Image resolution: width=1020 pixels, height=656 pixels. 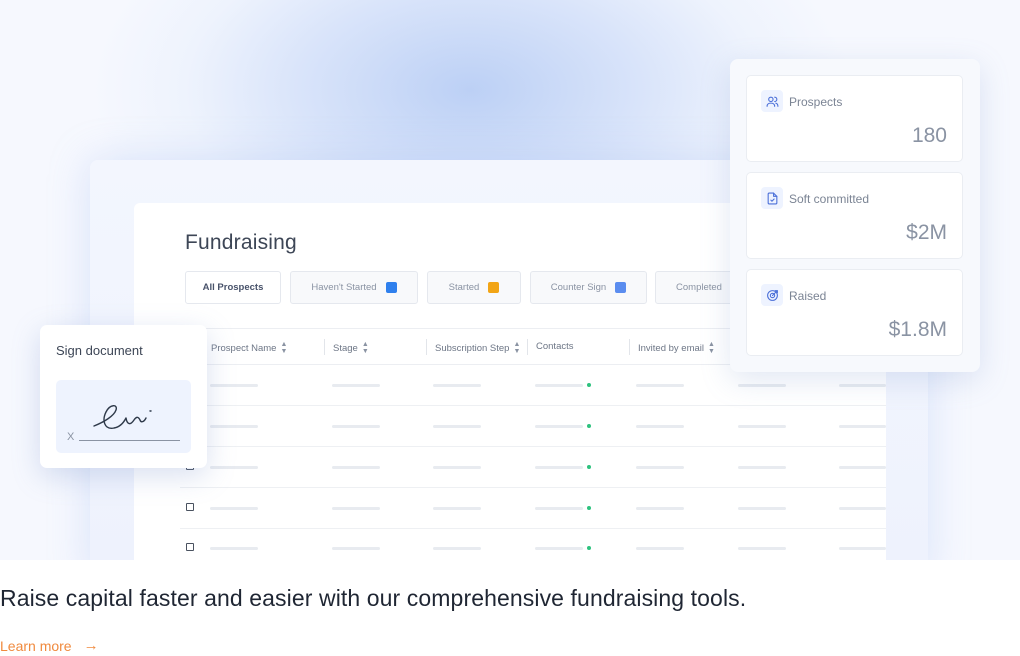 I want to click on sign-card-title: Sign document, so click(x=99, y=350).